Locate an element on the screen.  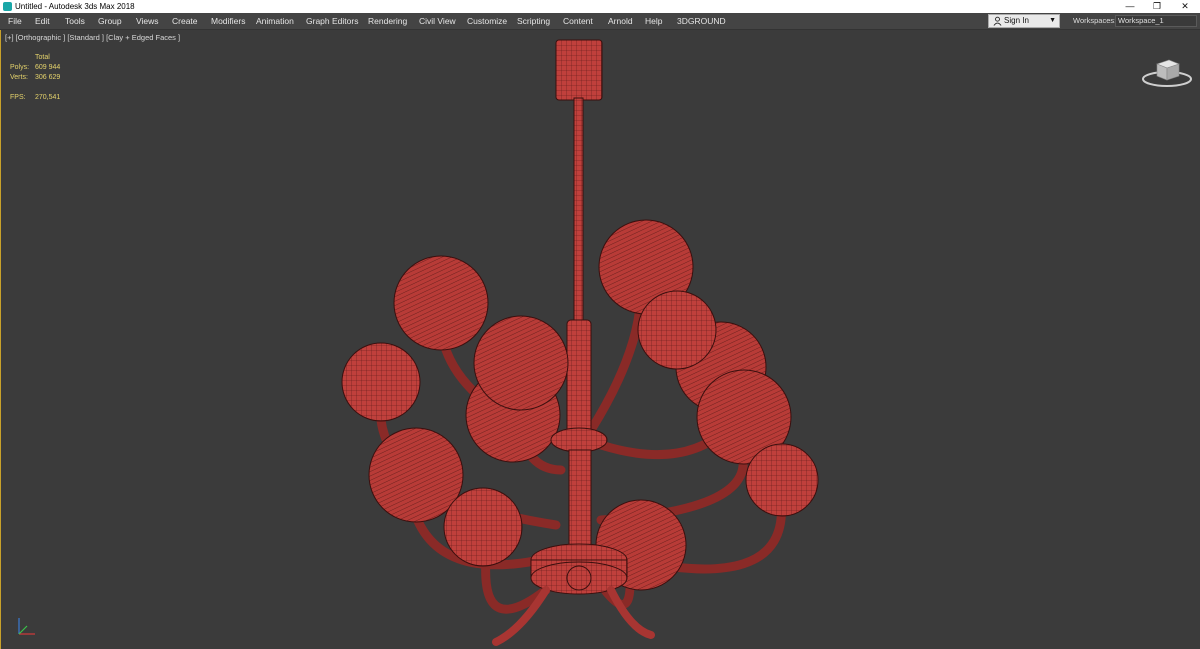
menu-edit: Edit is located at coordinates (42, 21).